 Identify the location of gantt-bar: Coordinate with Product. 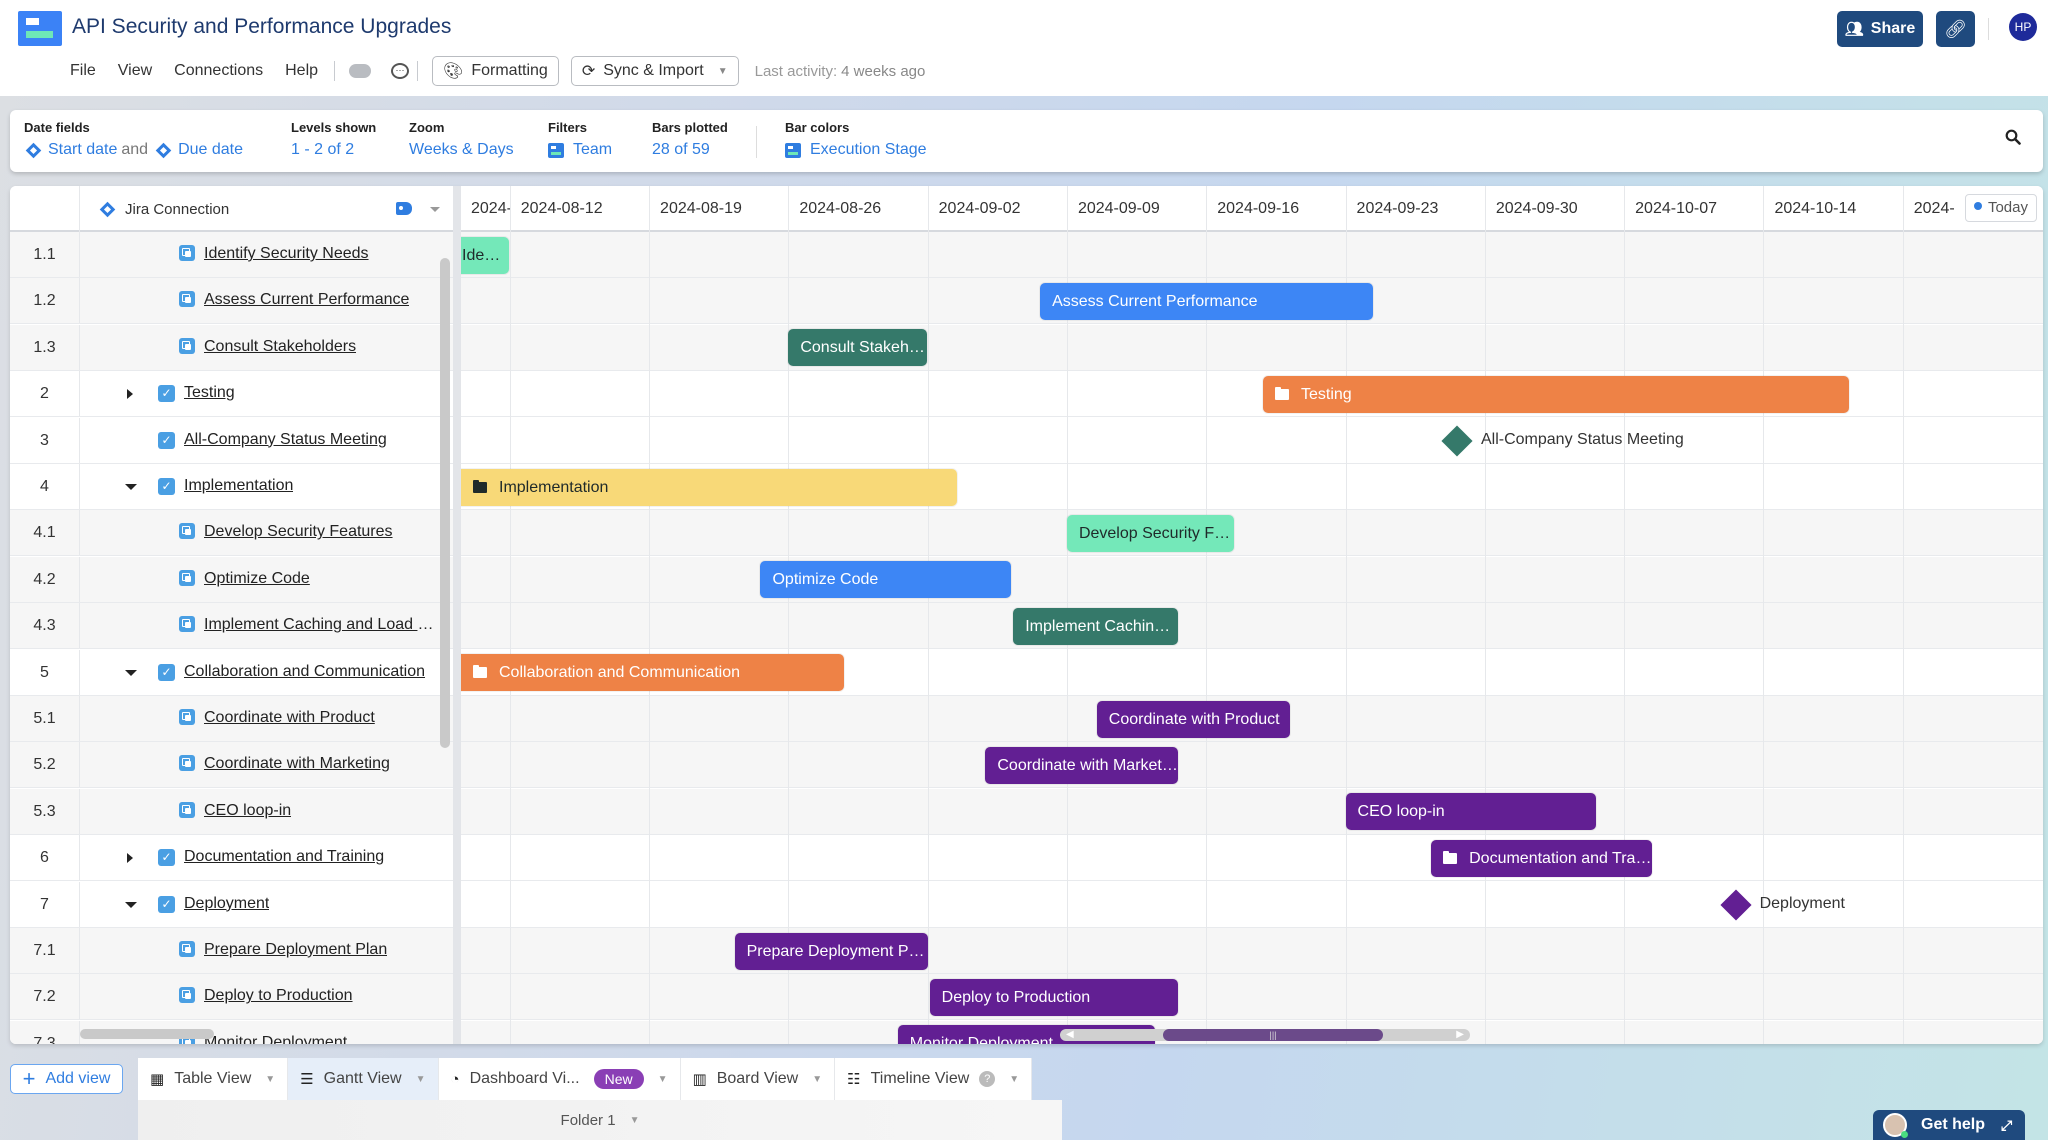
(1193, 719).